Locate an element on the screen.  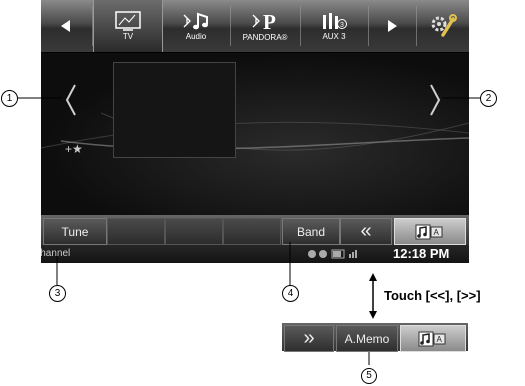
rewind-button: « is located at coordinates (366, 231).